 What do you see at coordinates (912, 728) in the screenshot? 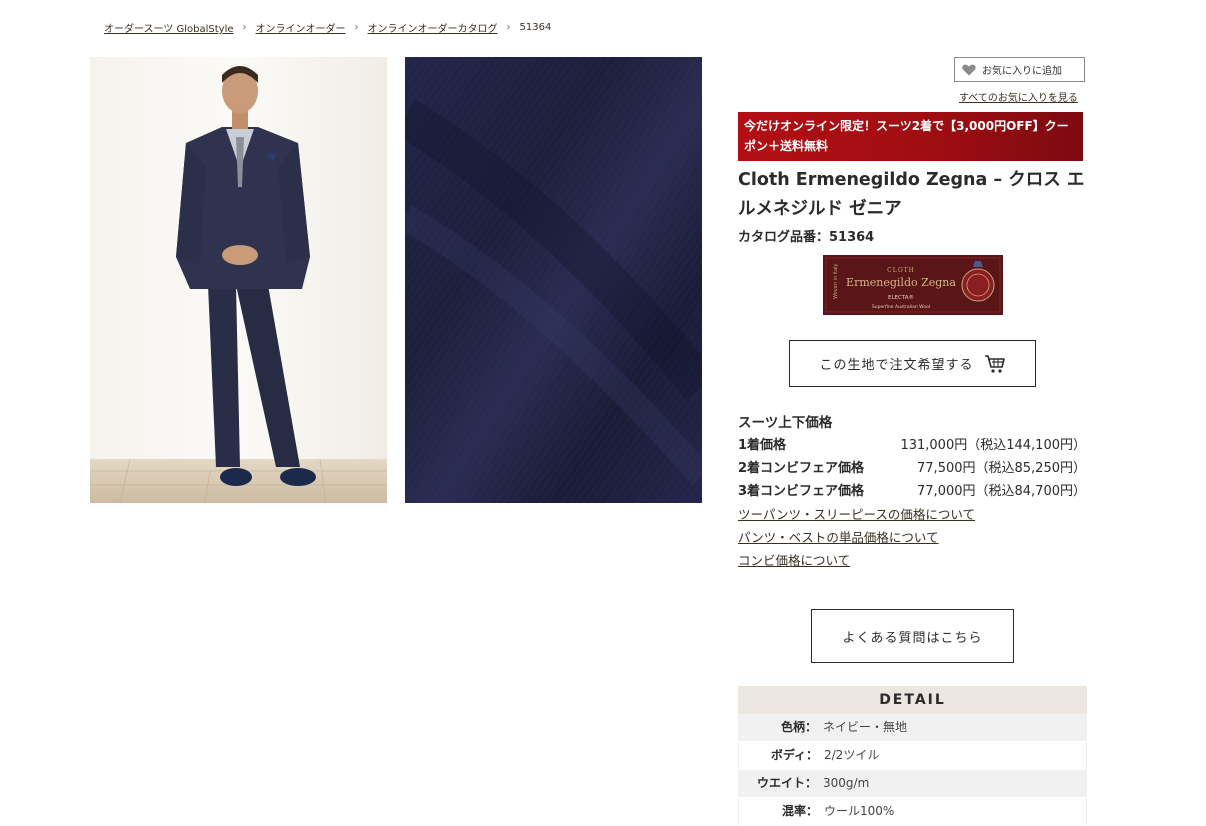
I see `detail-row-color: 色柄： ネイビー・無地` at bounding box center [912, 728].